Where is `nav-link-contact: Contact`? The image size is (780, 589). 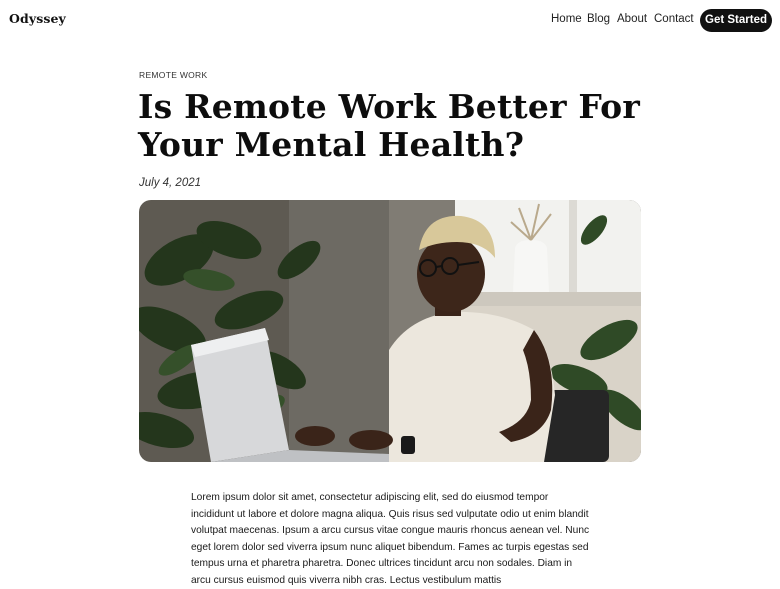
nav-link-contact: Contact is located at coordinates (674, 19).